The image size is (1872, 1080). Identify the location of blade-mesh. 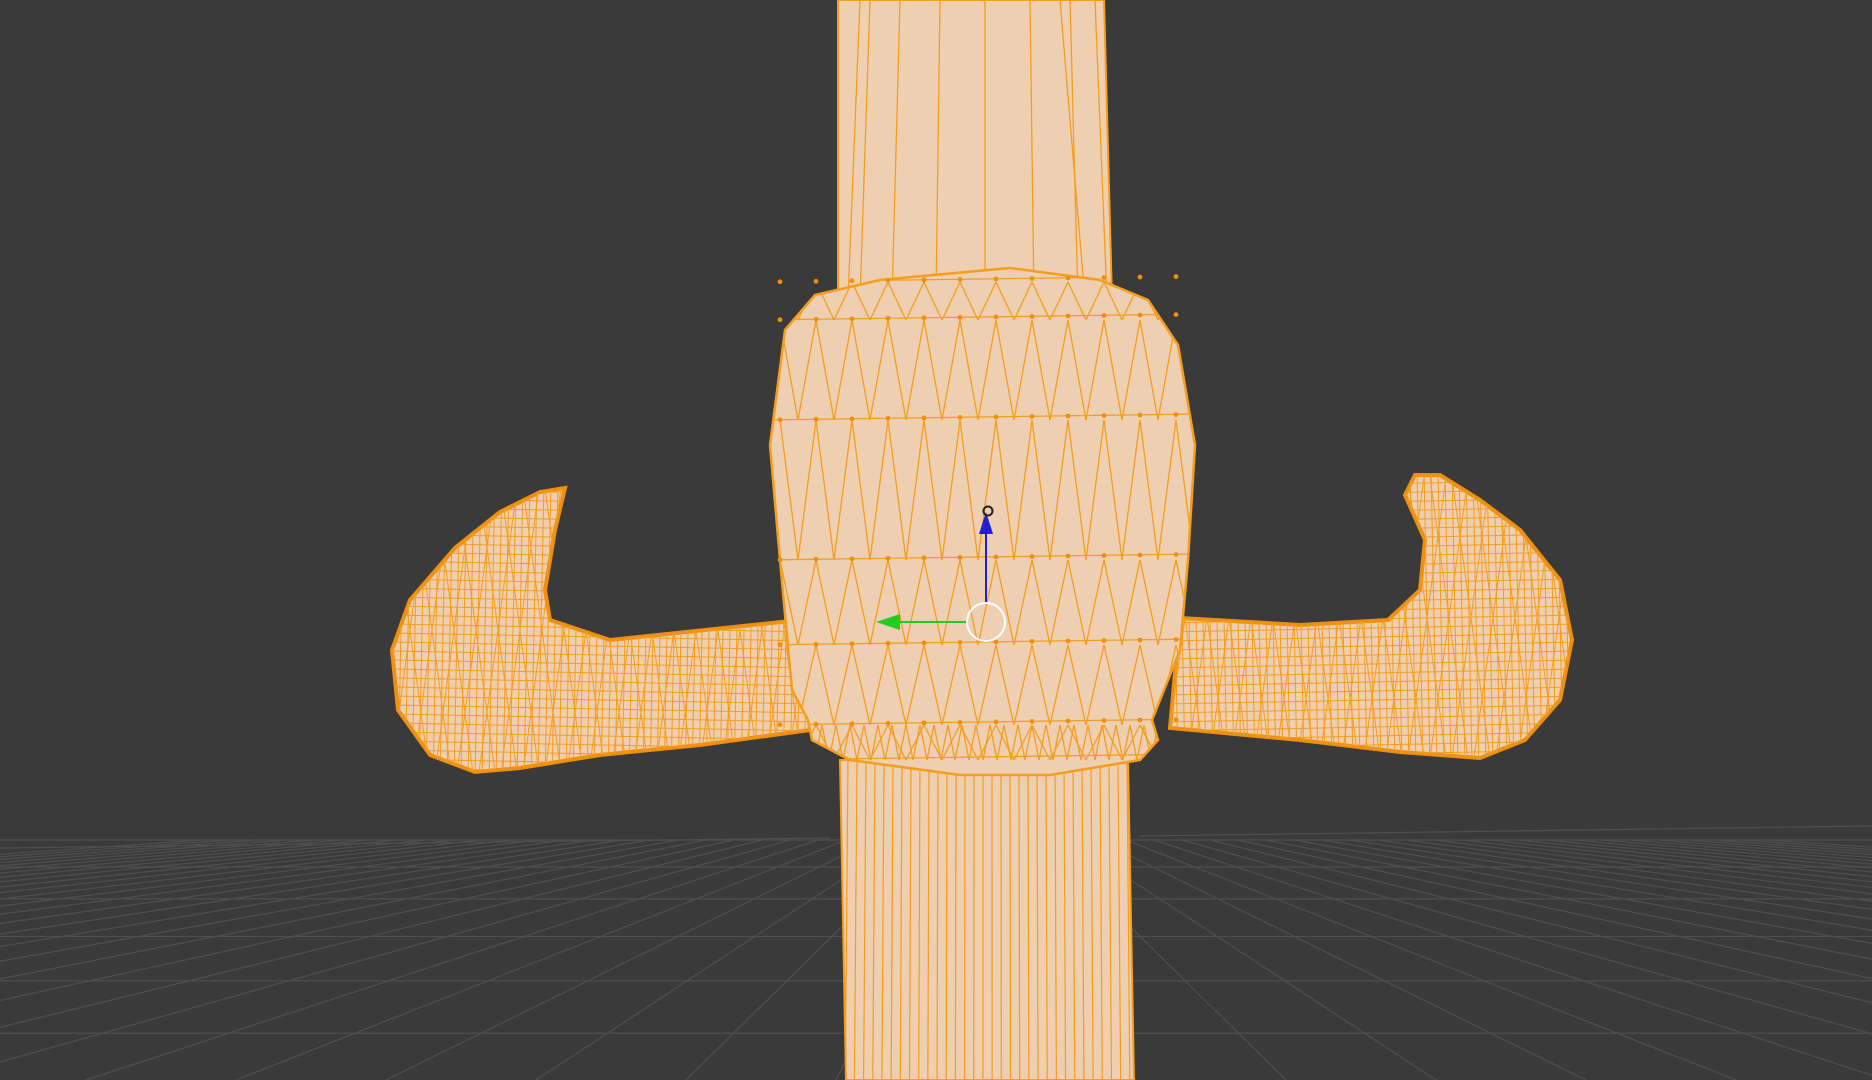
(975, 150).